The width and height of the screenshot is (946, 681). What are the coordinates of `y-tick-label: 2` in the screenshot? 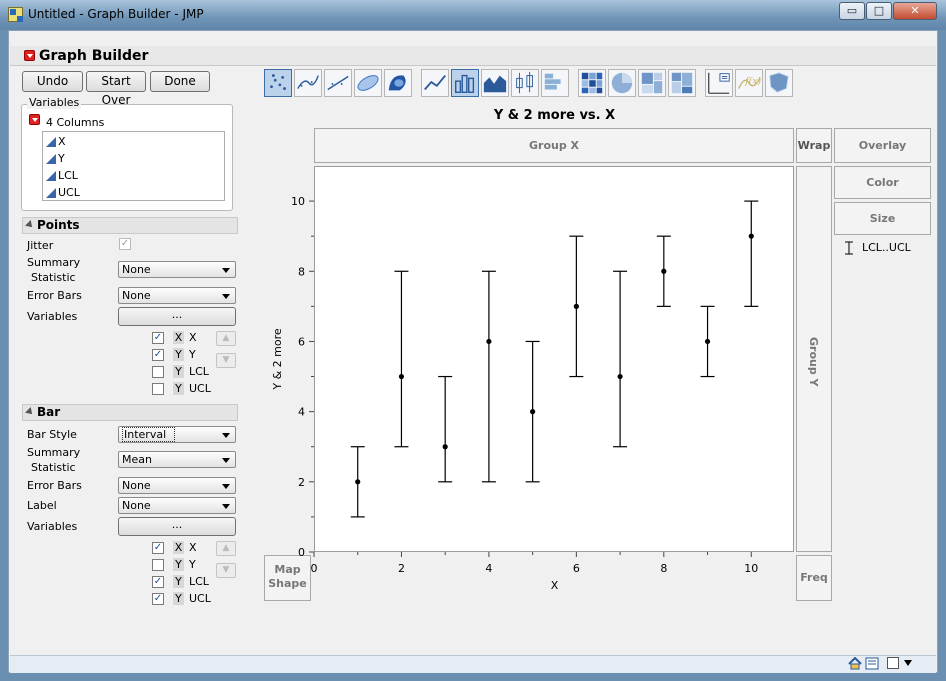 It's located at (301, 482).